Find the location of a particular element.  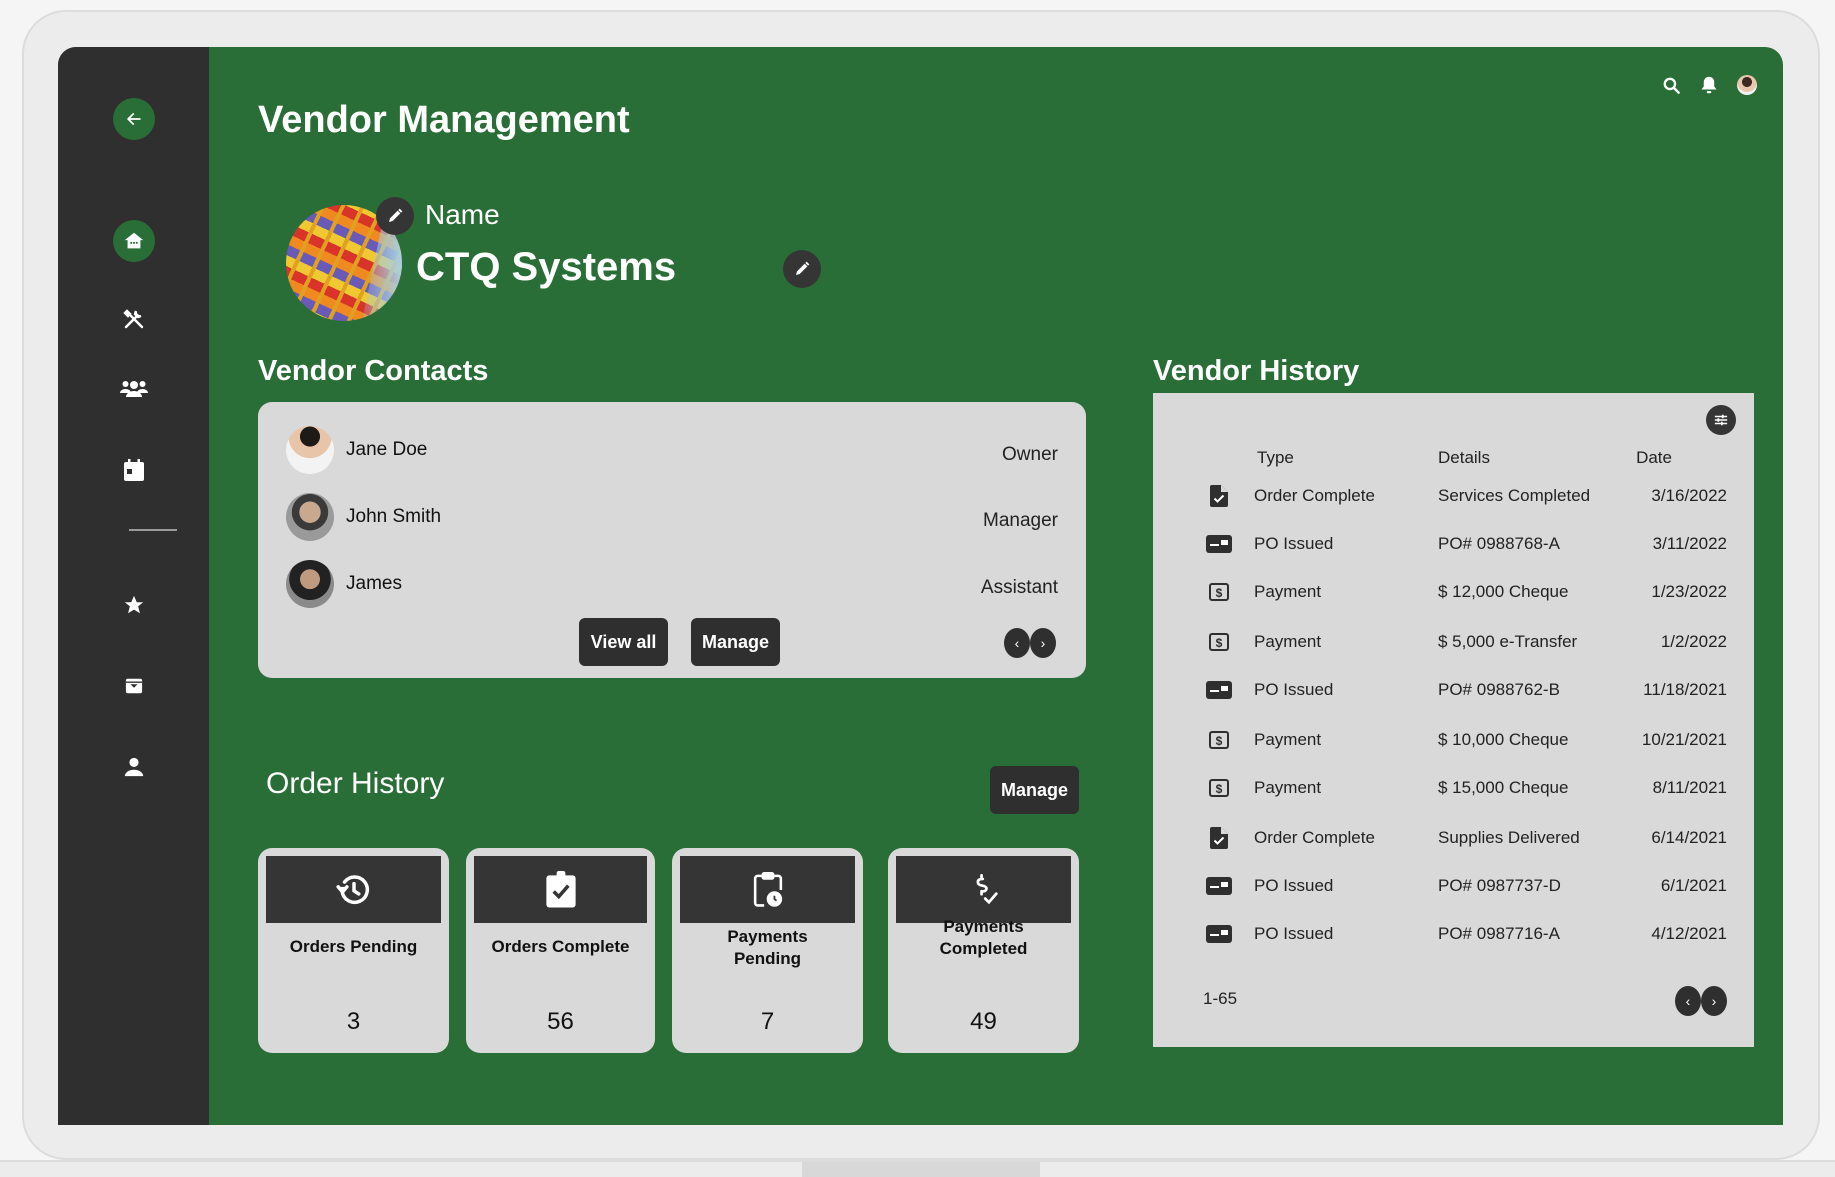

contact-role: Assistant is located at coordinates (1019, 587).